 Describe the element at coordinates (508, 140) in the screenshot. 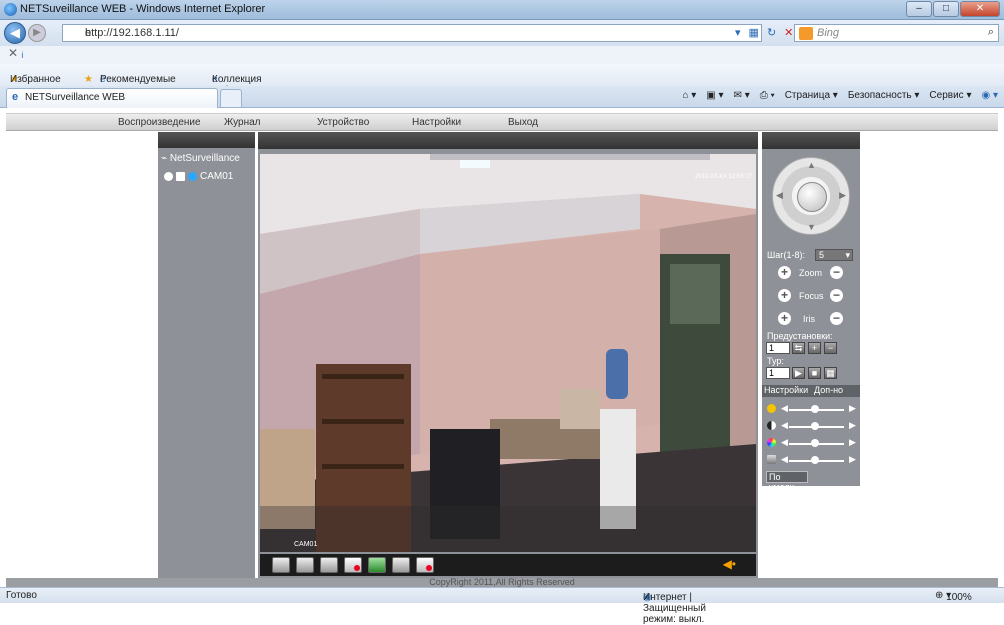

I see `video-panel-header` at that location.